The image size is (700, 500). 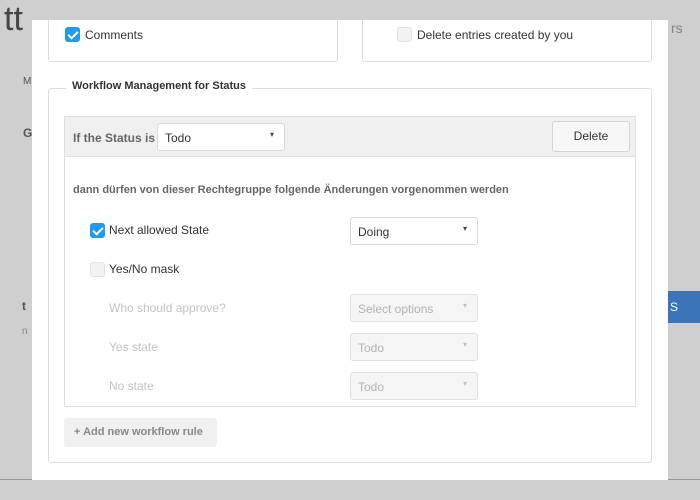 What do you see at coordinates (414, 231) in the screenshot?
I see `next-state-select: Doing ▾` at bounding box center [414, 231].